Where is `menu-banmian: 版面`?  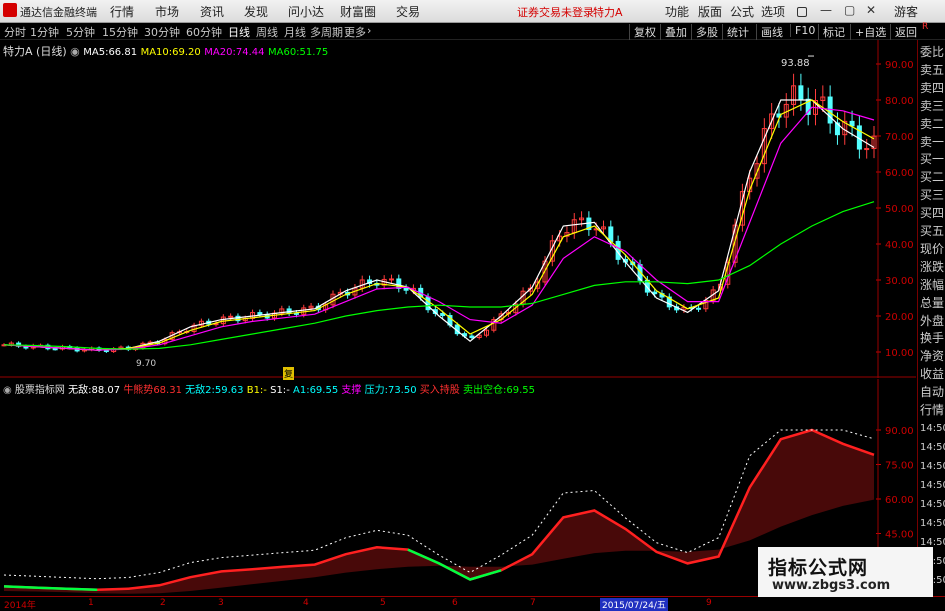 menu-banmian: 版面 is located at coordinates (710, 11).